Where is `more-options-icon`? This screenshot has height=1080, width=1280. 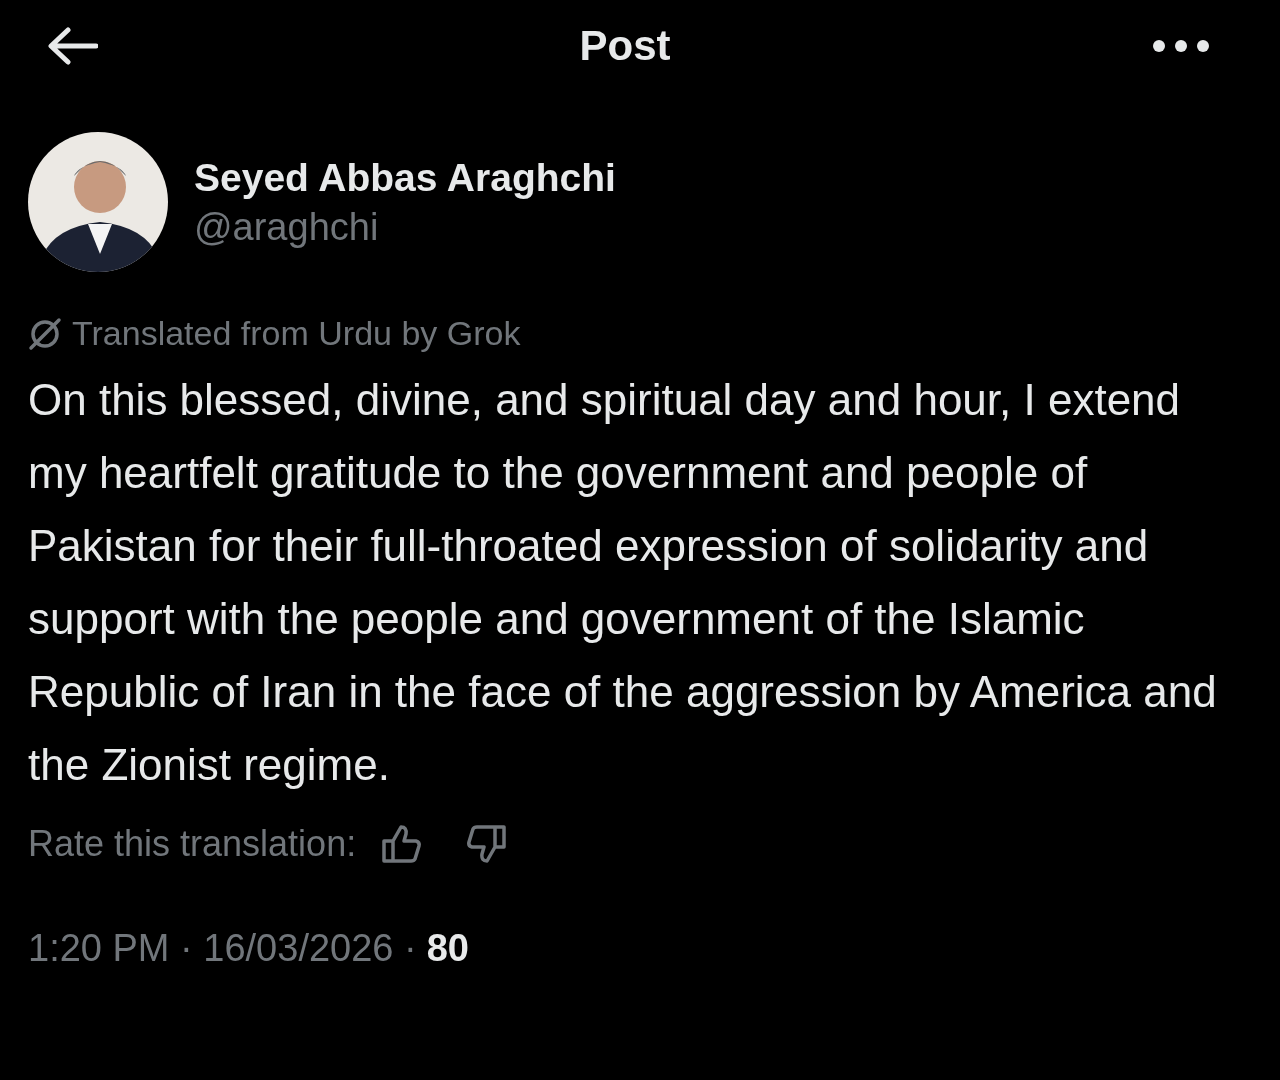 more-options-icon is located at coordinates (1181, 46).